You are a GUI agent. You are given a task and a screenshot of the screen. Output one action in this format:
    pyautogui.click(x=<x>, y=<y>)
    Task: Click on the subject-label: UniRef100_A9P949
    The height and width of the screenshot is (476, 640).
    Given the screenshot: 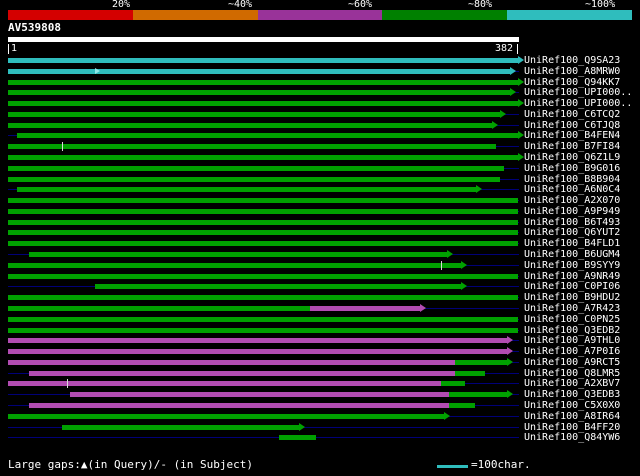 What is the action you would take?
    pyautogui.click(x=572, y=211)
    